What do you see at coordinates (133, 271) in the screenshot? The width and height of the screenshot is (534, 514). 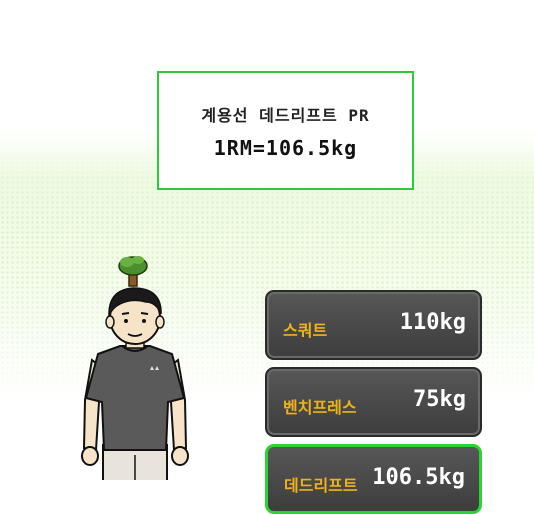 I see `tree-icon` at bounding box center [133, 271].